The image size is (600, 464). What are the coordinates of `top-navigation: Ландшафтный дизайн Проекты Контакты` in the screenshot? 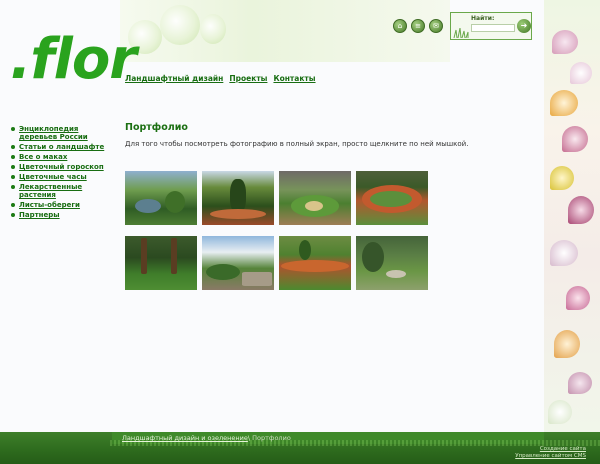 It's located at (220, 78).